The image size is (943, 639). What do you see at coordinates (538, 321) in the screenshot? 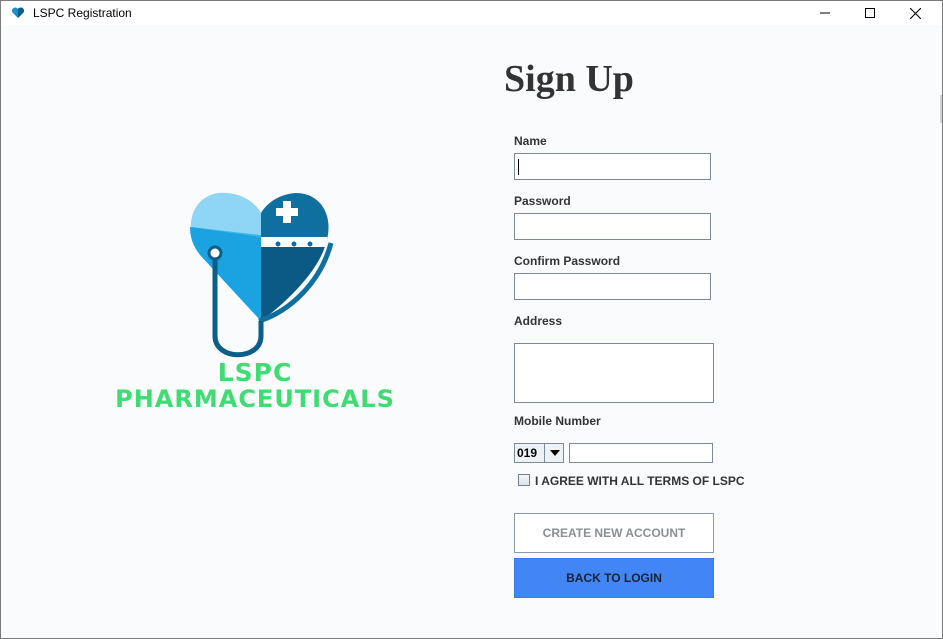
I see `address-label: Address` at bounding box center [538, 321].